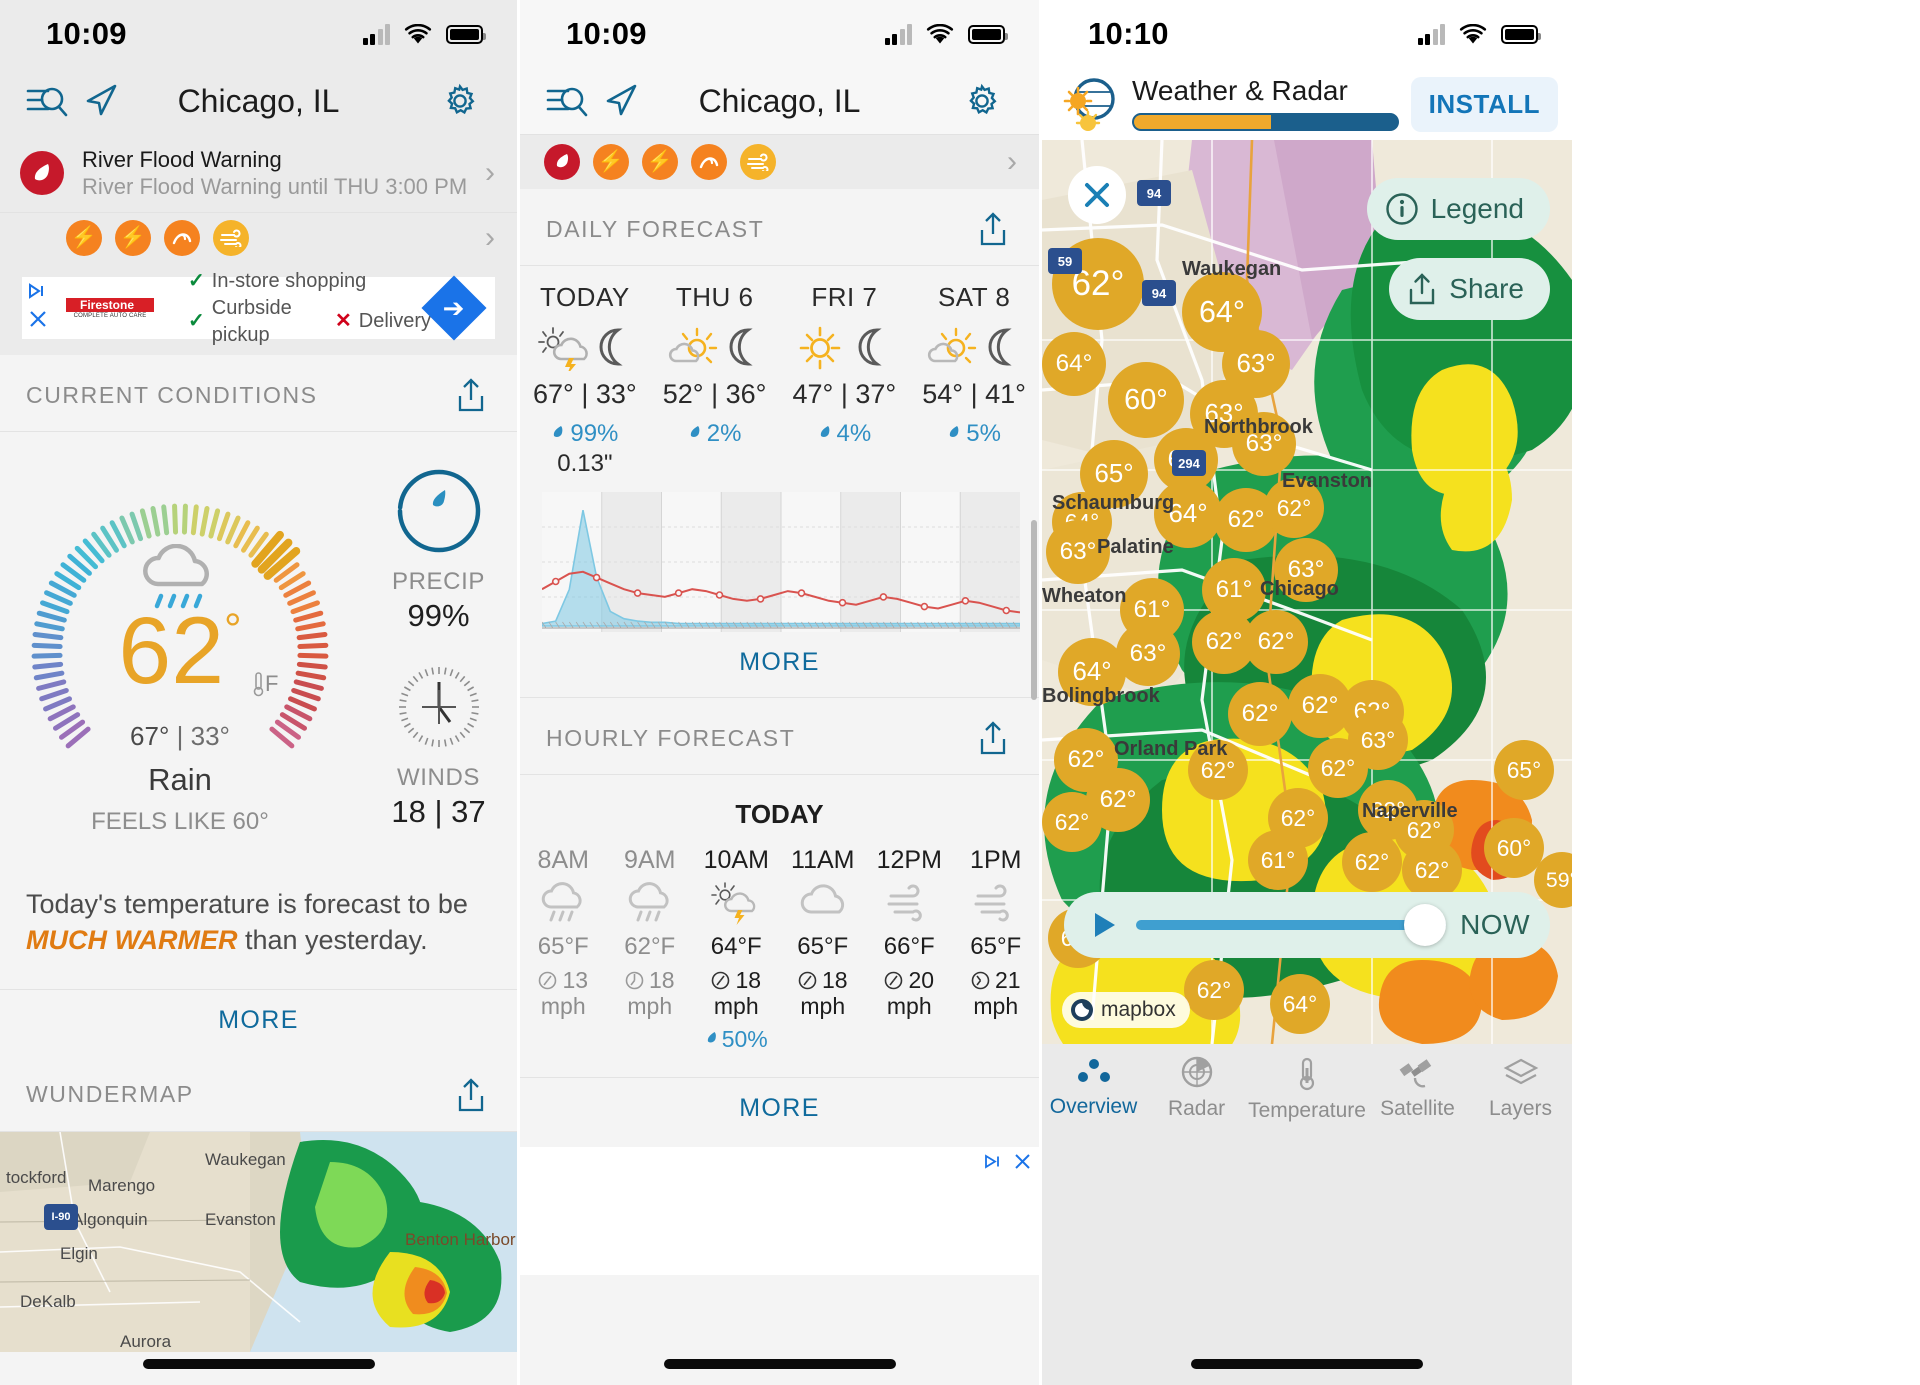 Image resolution: width=1920 pixels, height=1385 pixels. Describe the element at coordinates (562, 162) in the screenshot. I see `flood-icon` at that location.